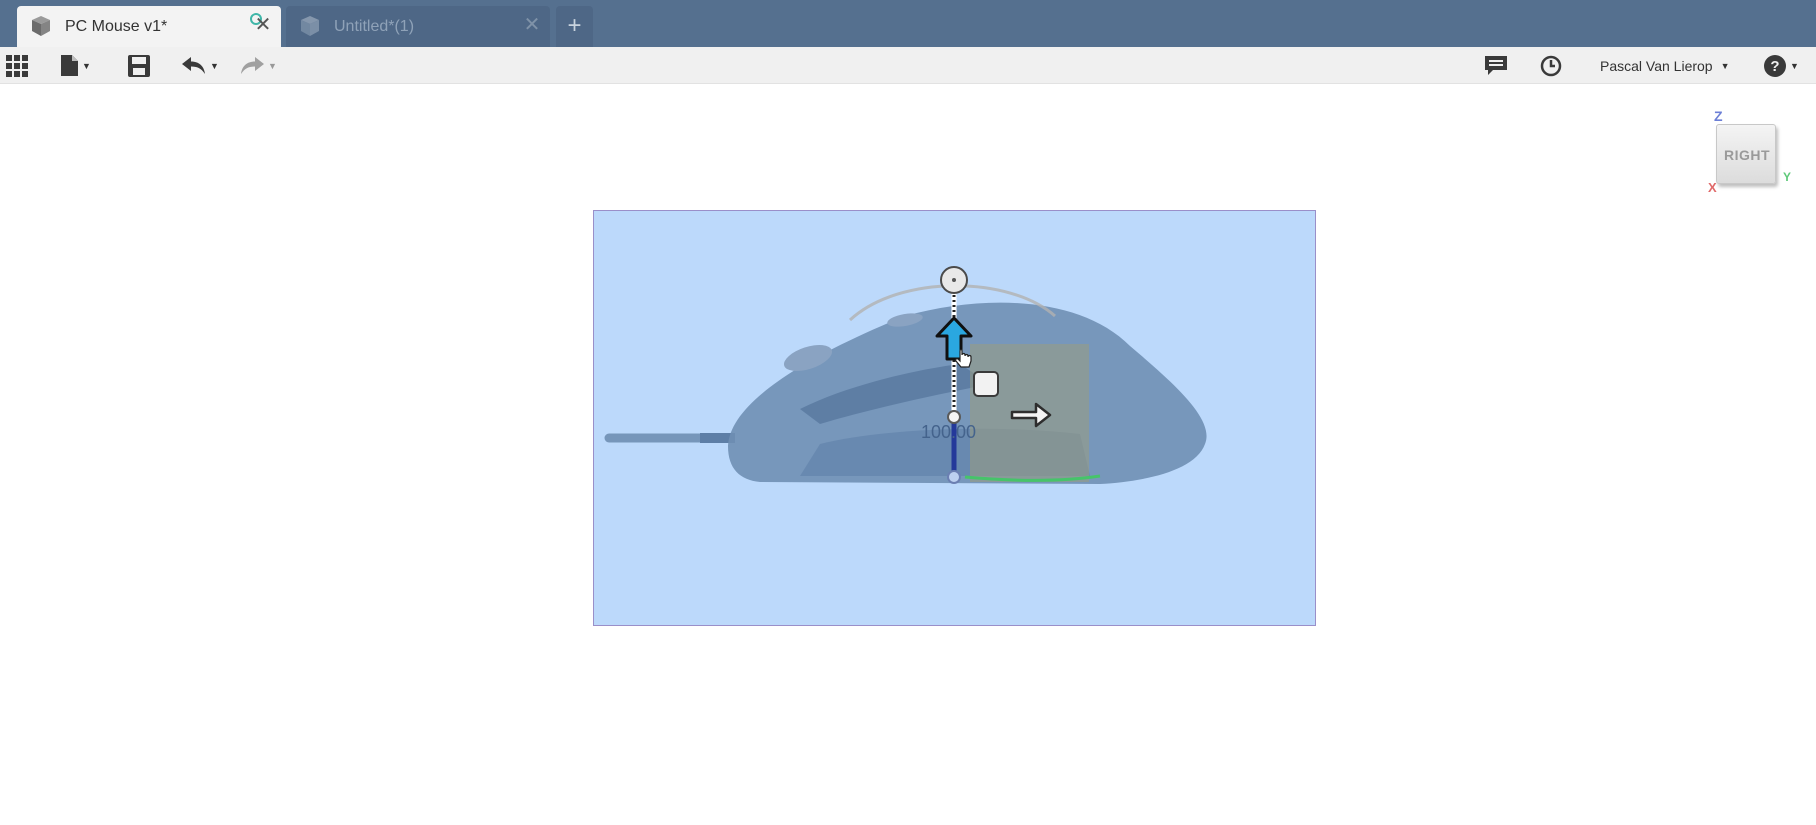 The width and height of the screenshot is (1816, 825). I want to click on apps-grid-button, so click(17, 65).